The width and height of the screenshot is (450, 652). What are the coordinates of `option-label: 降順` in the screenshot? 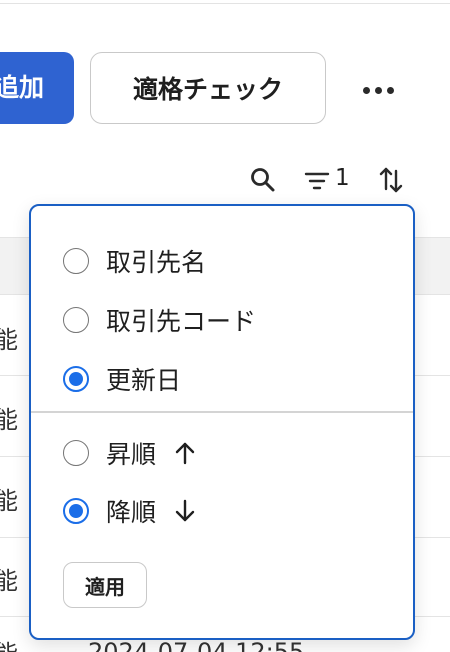 It's located at (131, 512).